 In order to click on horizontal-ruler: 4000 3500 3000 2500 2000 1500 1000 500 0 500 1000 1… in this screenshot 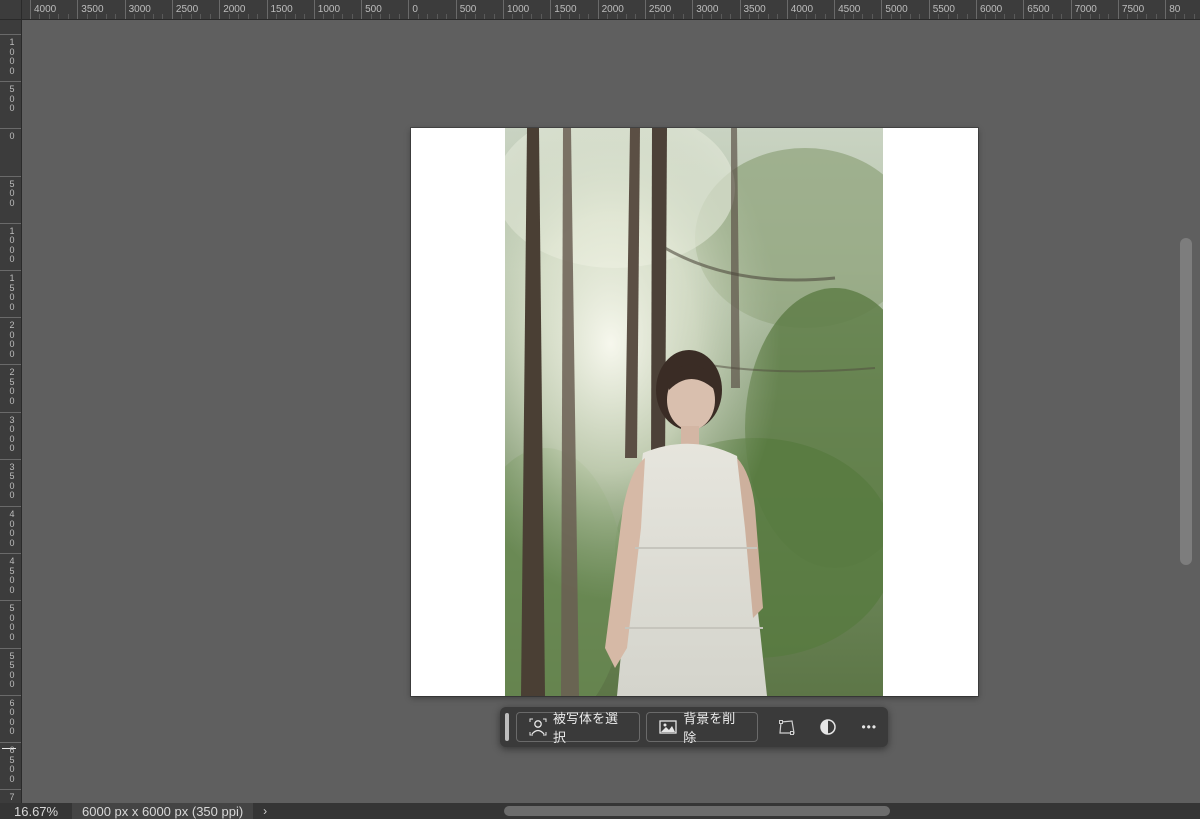, I will do `click(611, 10)`.